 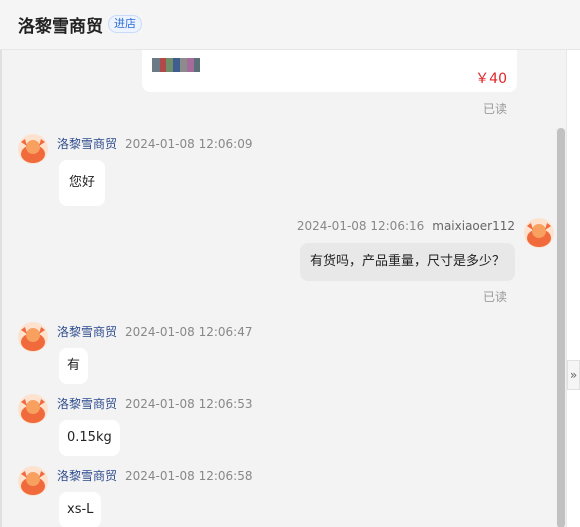 I want to click on product-thumbnail, so click(x=176, y=65).